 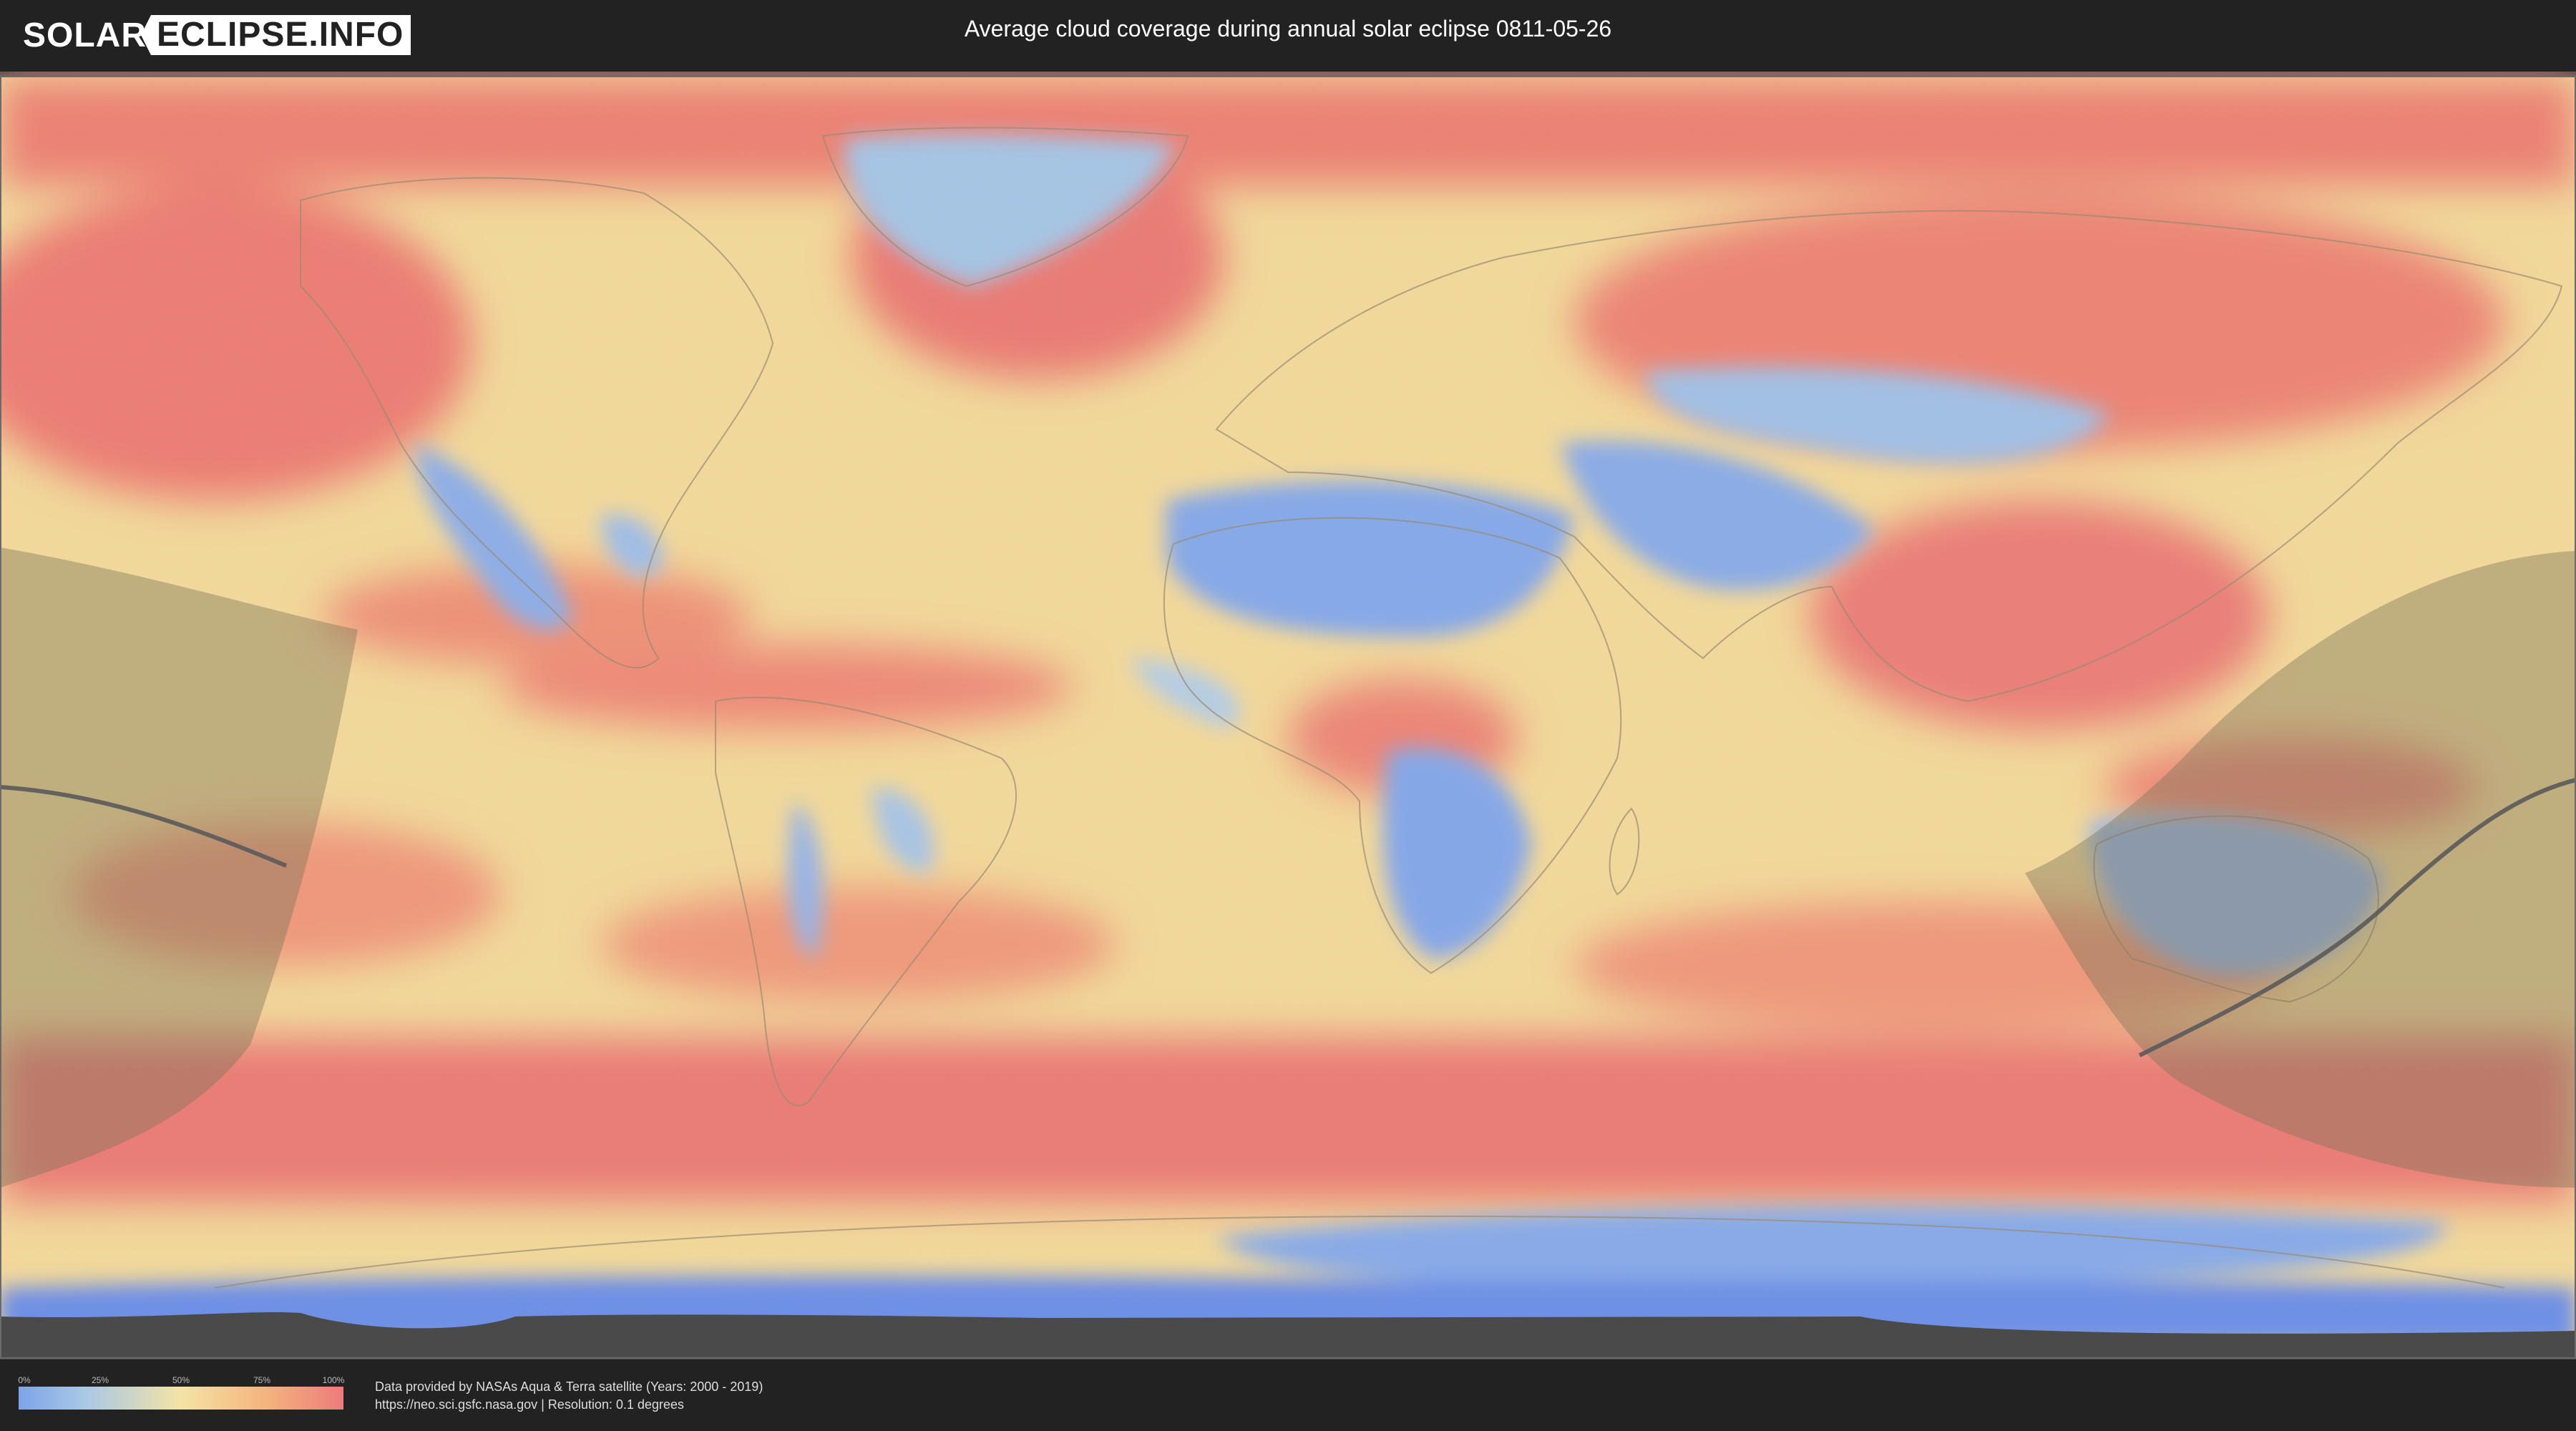 I want to click on legend-tick-100: 100%, so click(x=333, y=1380).